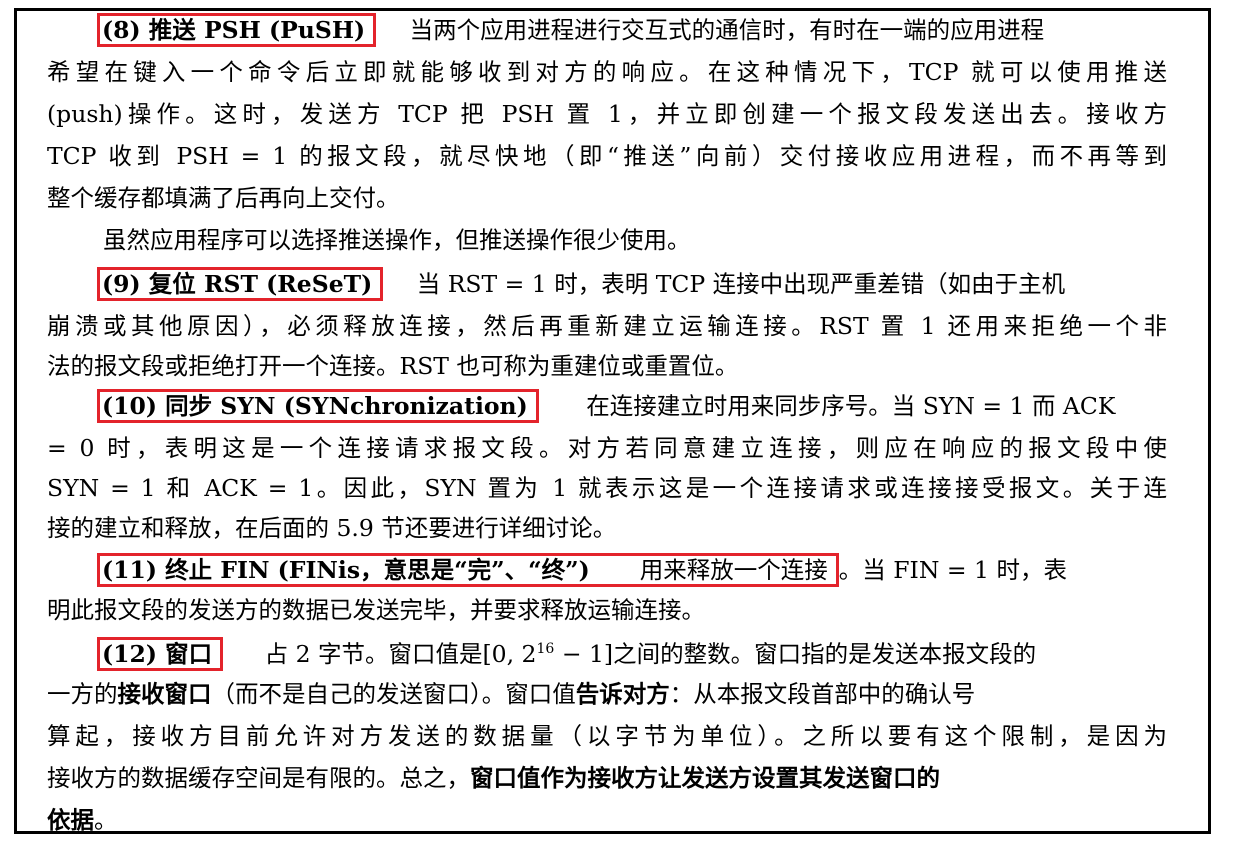  Describe the element at coordinates (493, 778) in the screenshot. I see `window-line-4: 接收方的数据缓存空间是有限的。总之，窗口值作为接收方让发送方设置其发送窗口的` at that location.